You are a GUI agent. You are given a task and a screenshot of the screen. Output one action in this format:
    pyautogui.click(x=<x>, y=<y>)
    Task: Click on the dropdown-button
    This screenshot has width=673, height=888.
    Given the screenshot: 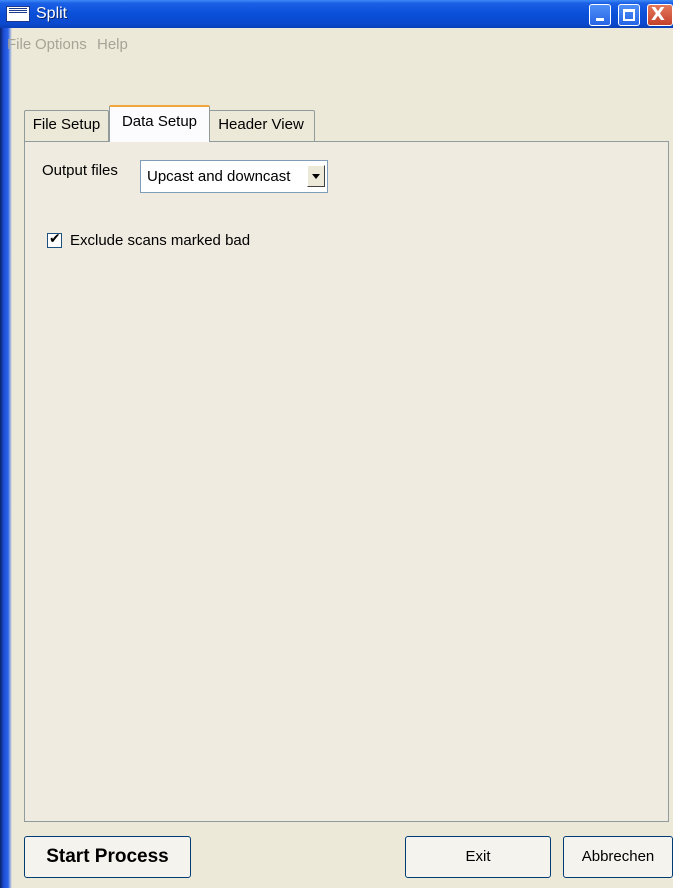 What is the action you would take?
    pyautogui.click(x=316, y=176)
    